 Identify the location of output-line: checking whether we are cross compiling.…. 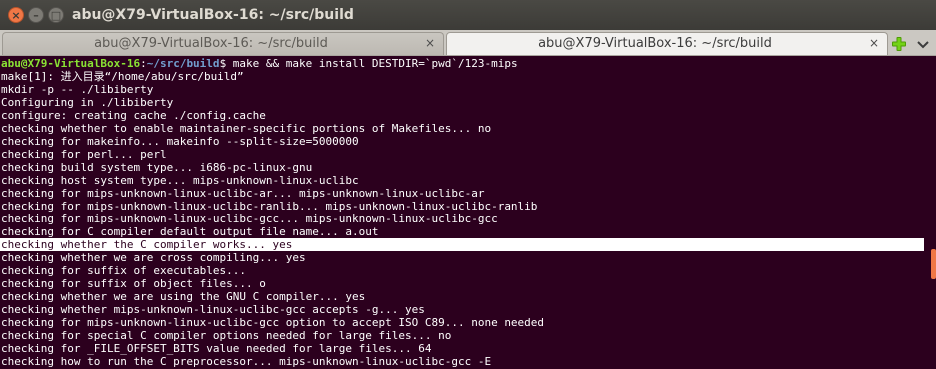
(153, 258).